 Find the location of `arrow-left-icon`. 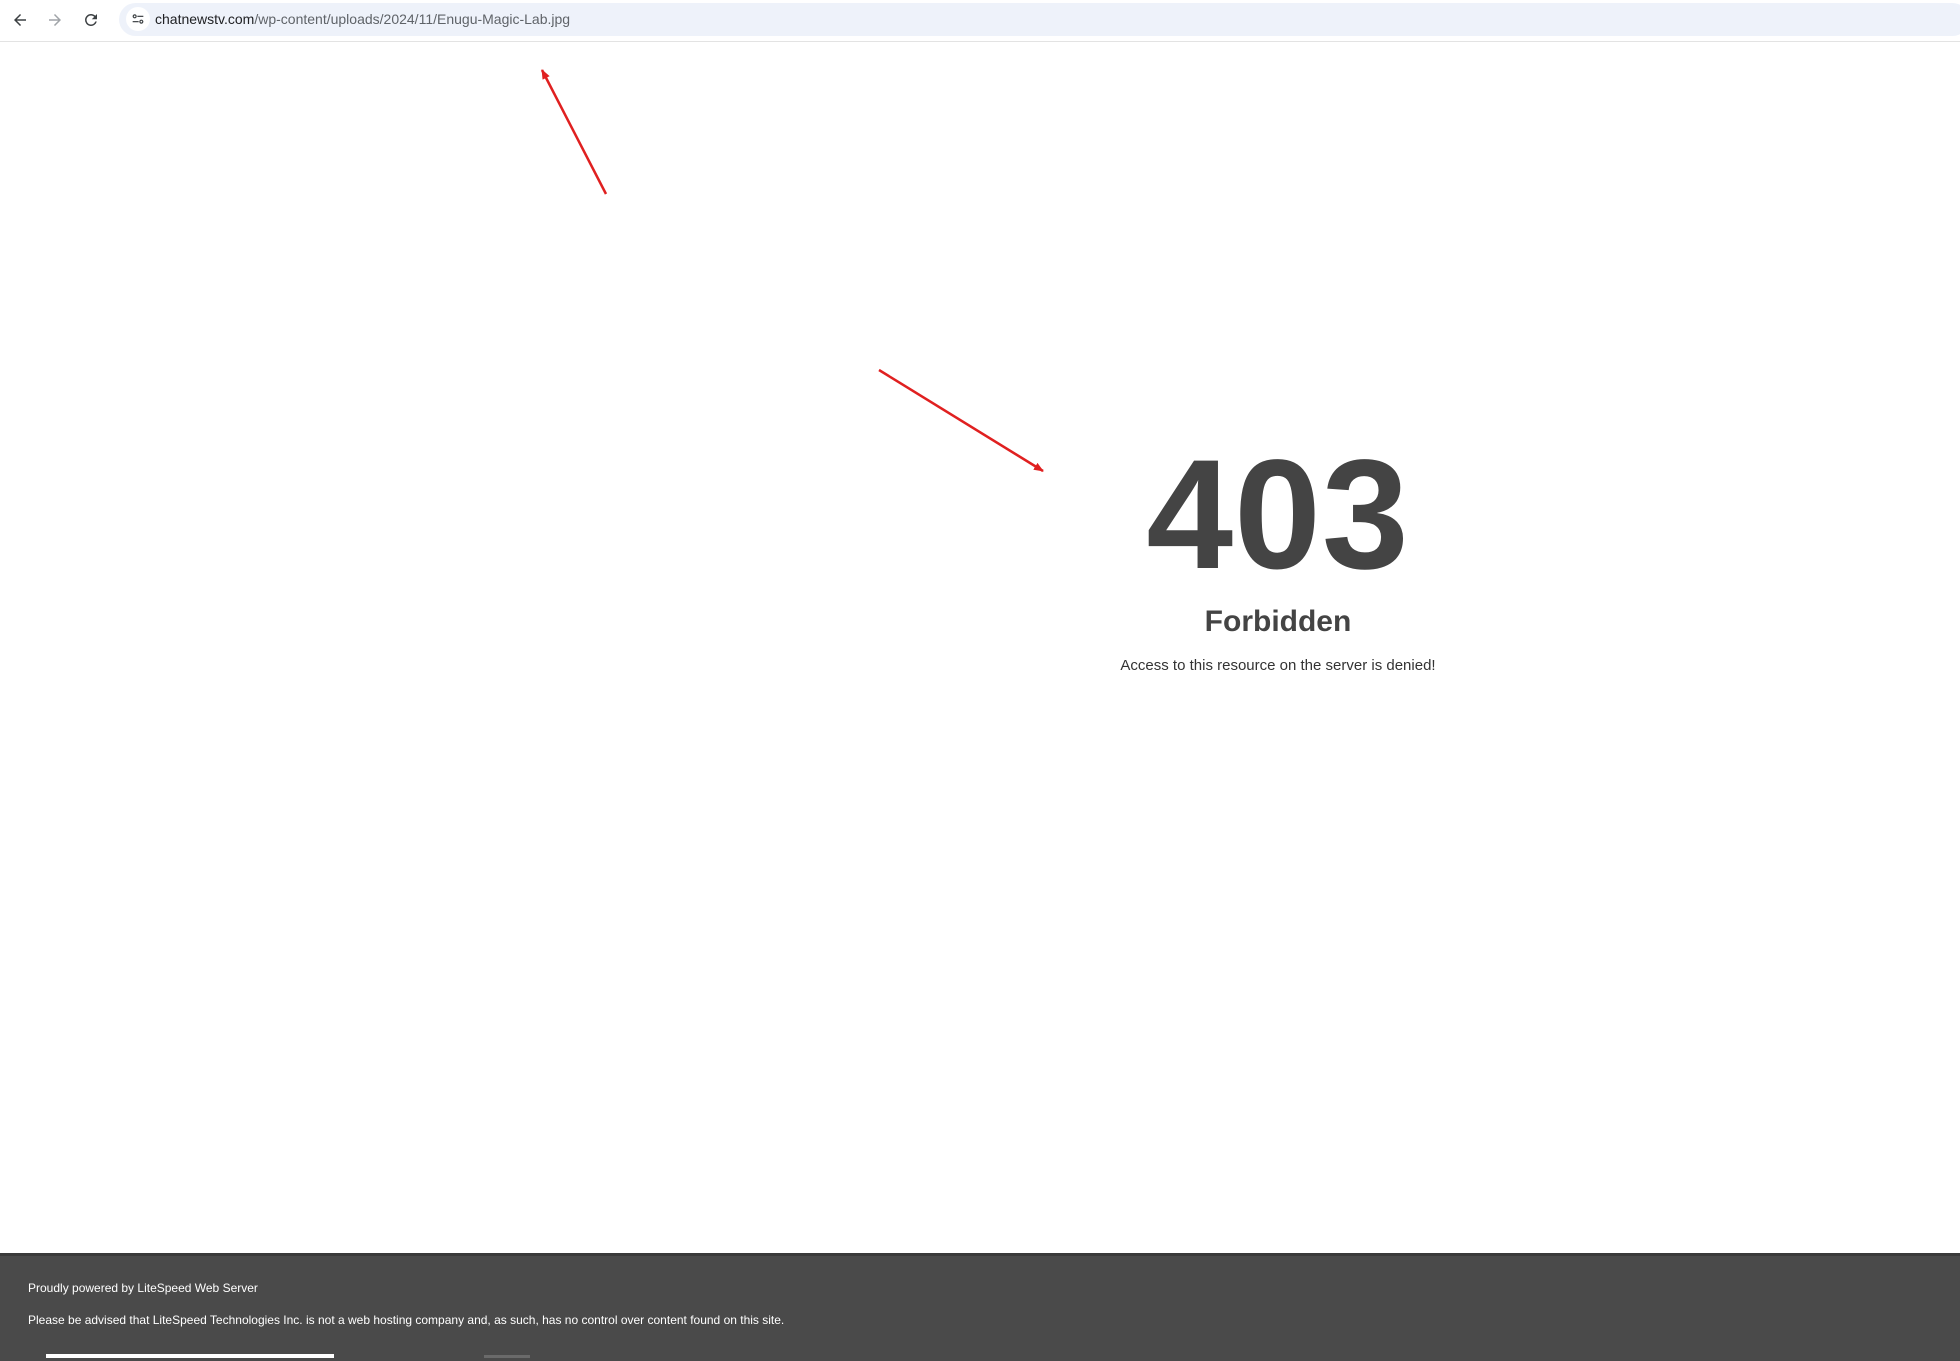

arrow-left-icon is located at coordinates (20, 20).